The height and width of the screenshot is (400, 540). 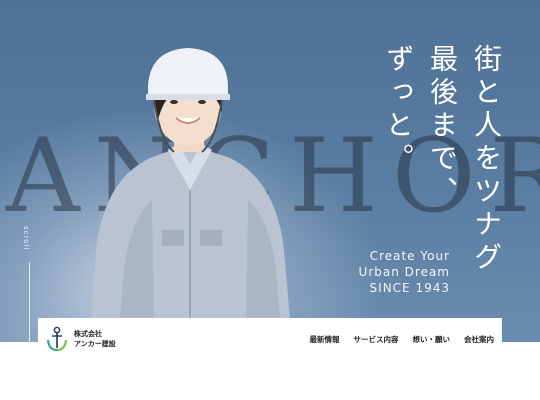 I want to click on logo-line-2: アンカー建設, so click(x=95, y=343).